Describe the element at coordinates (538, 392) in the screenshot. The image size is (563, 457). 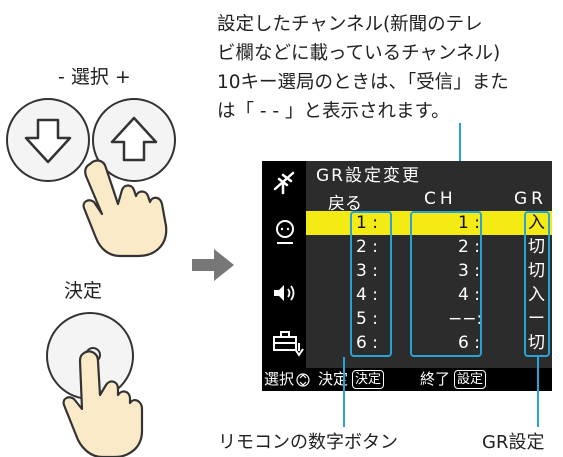
I see `callout-line-gr` at that location.